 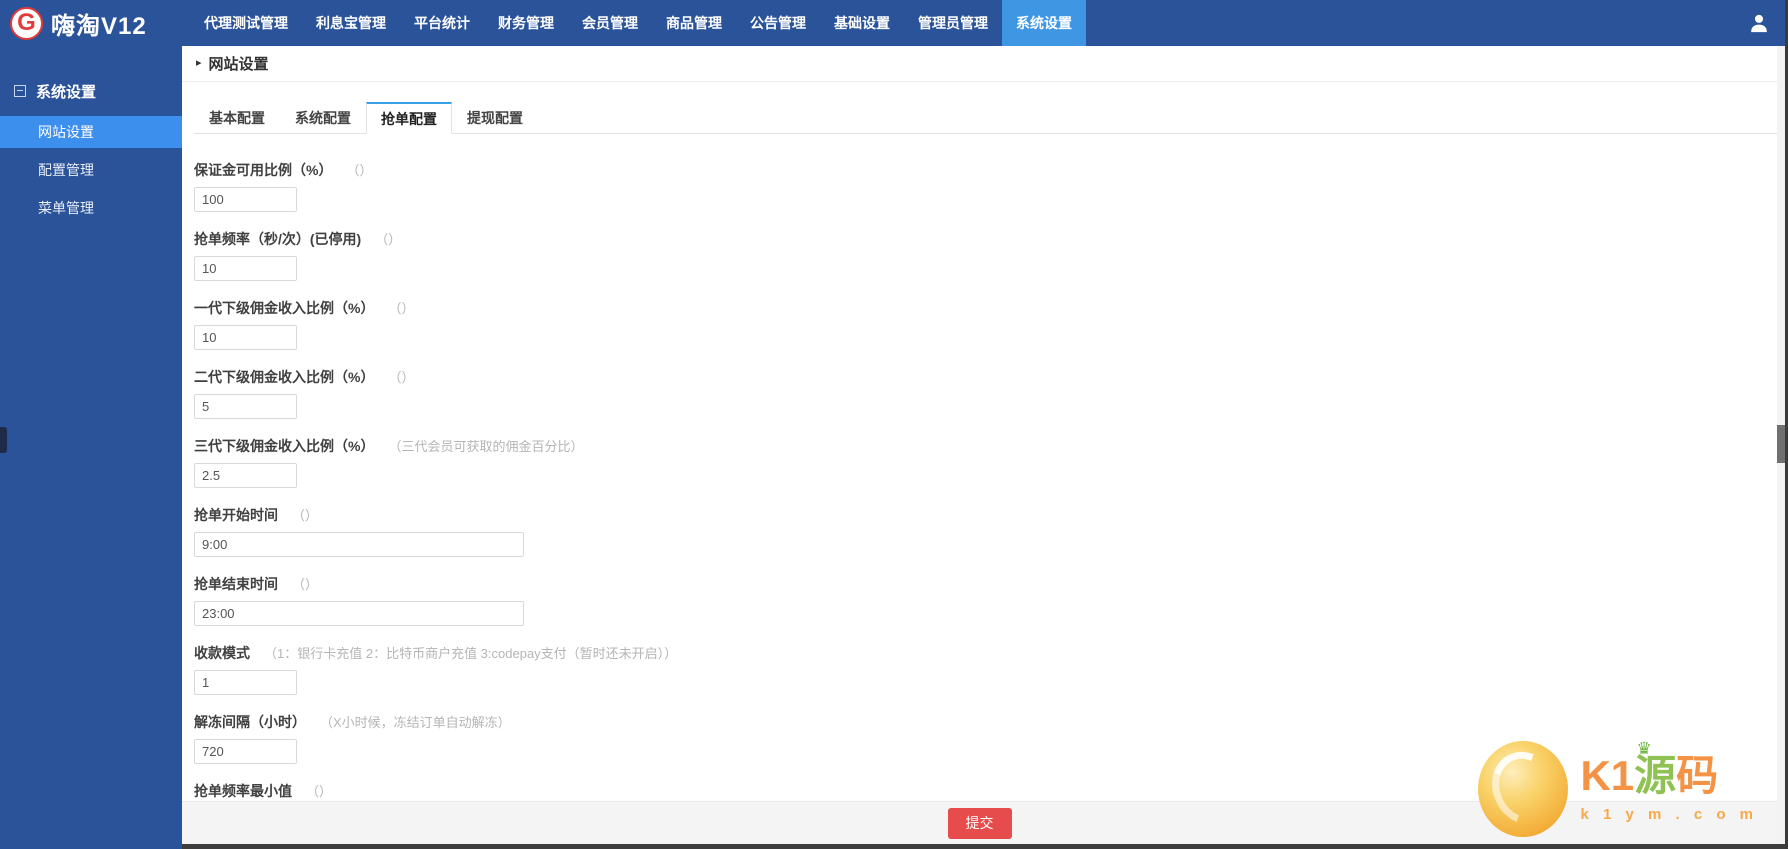 I want to click on payment-mode-input, so click(x=245, y=682).